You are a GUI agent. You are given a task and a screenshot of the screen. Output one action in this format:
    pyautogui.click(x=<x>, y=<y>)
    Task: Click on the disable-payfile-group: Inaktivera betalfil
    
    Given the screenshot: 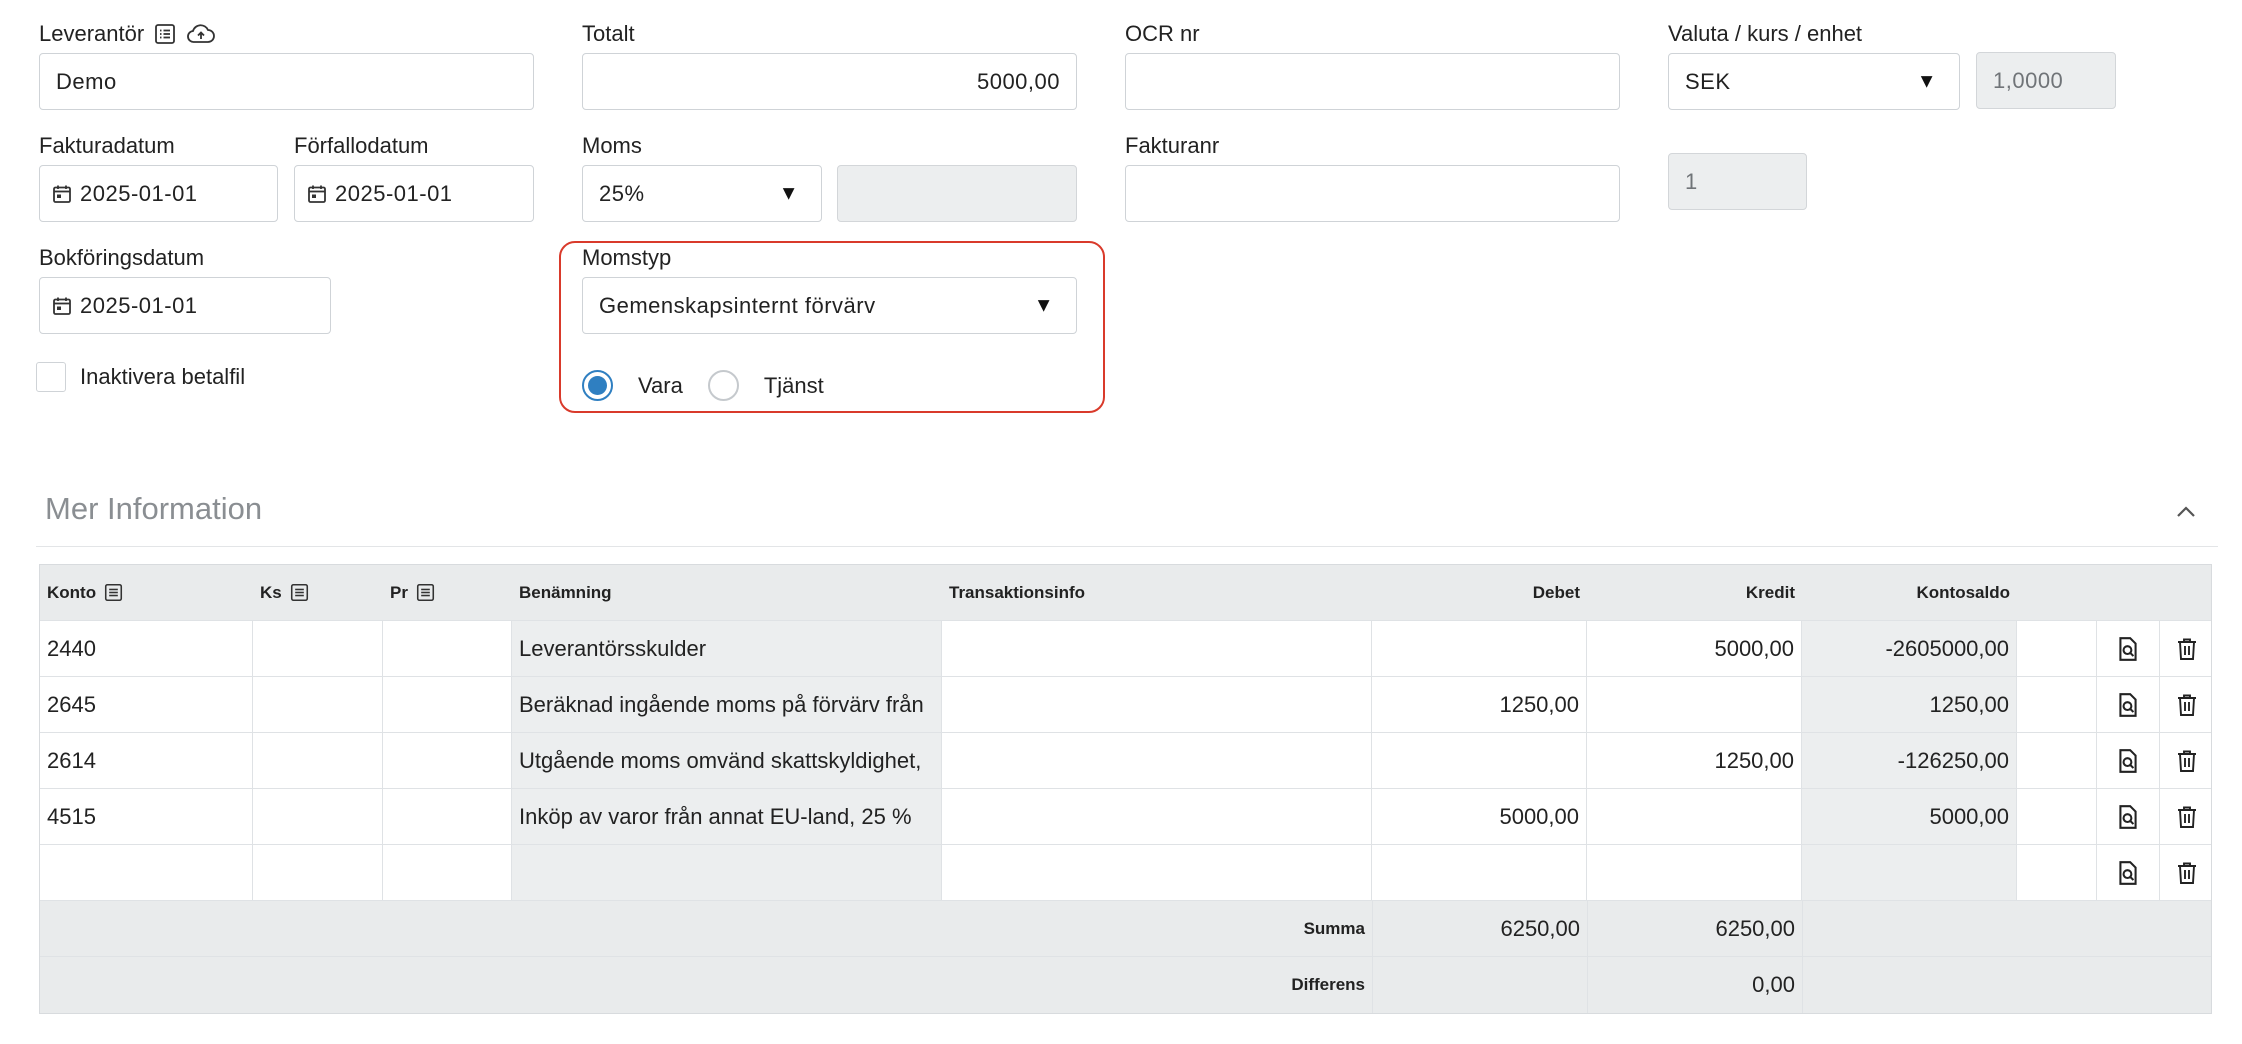 What is the action you would take?
    pyautogui.click(x=140, y=377)
    